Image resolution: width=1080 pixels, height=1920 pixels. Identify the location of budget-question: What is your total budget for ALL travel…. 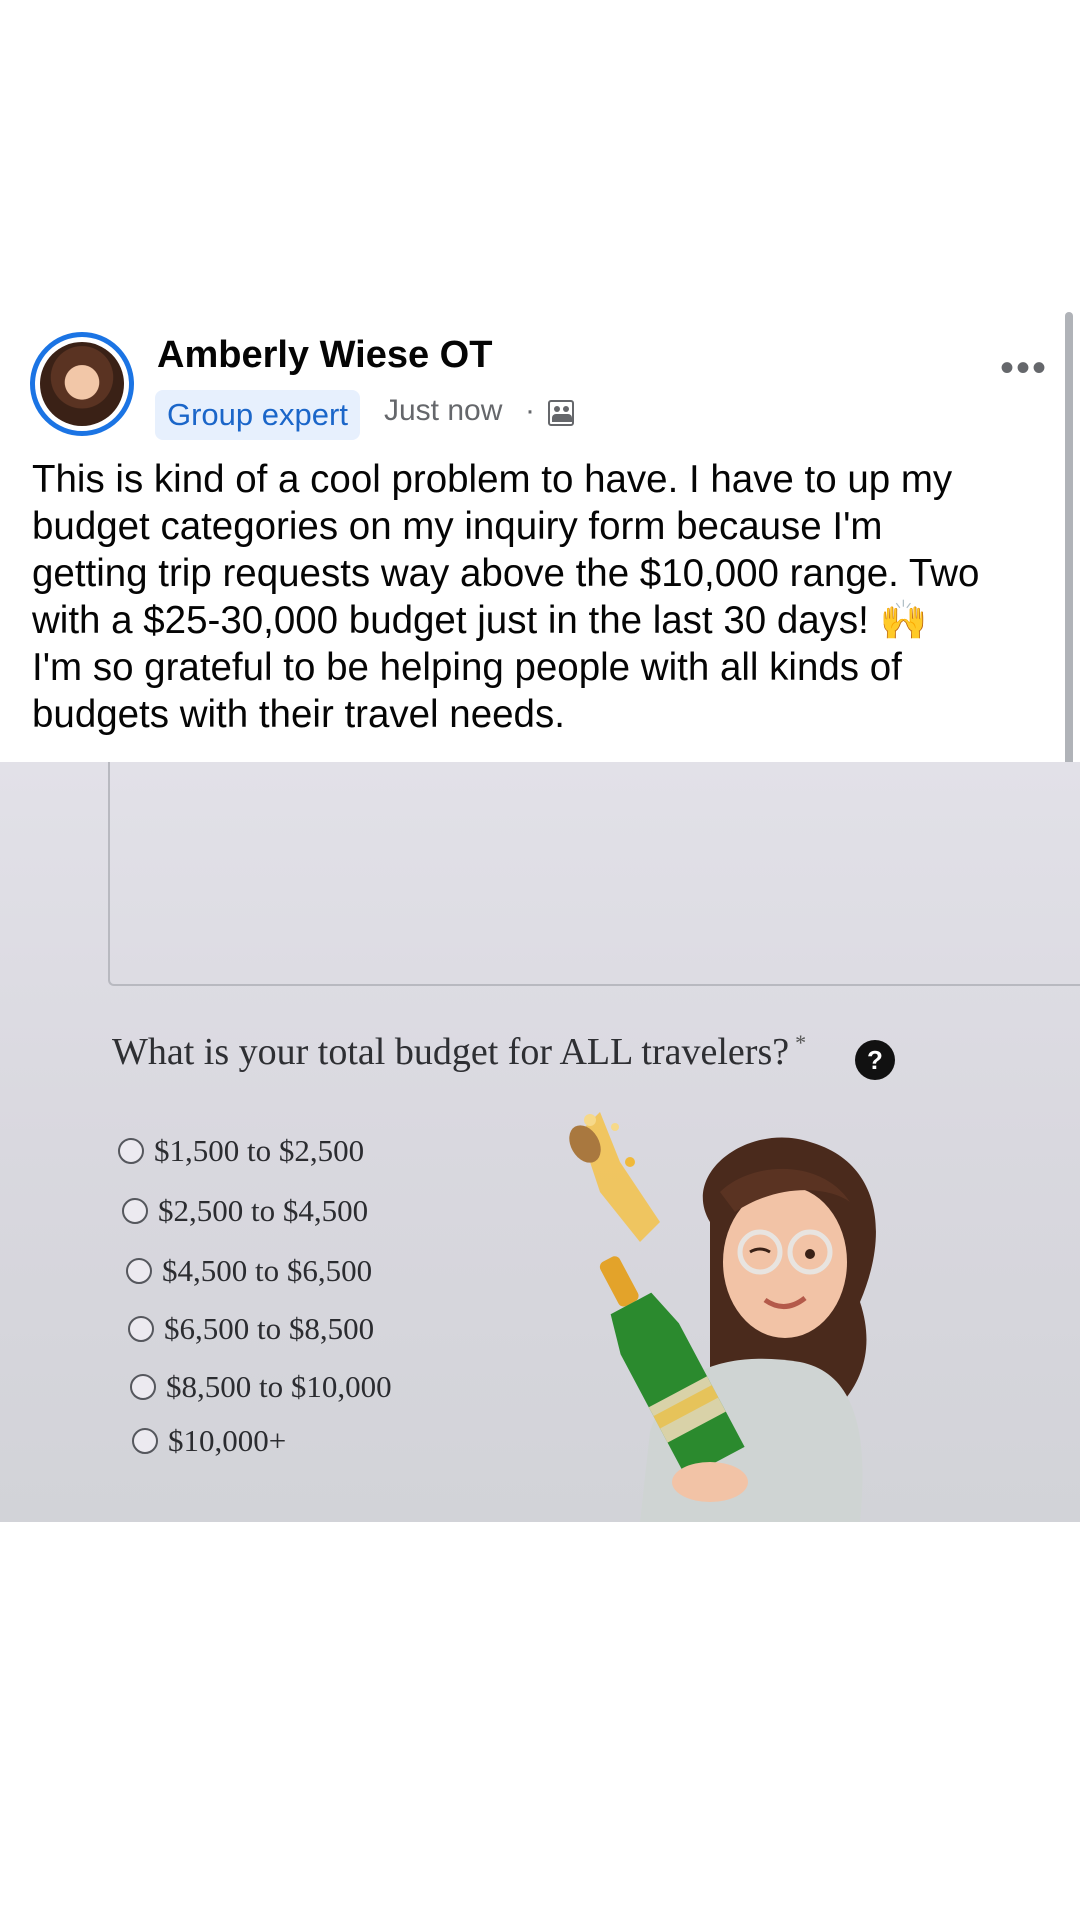
(459, 1052).